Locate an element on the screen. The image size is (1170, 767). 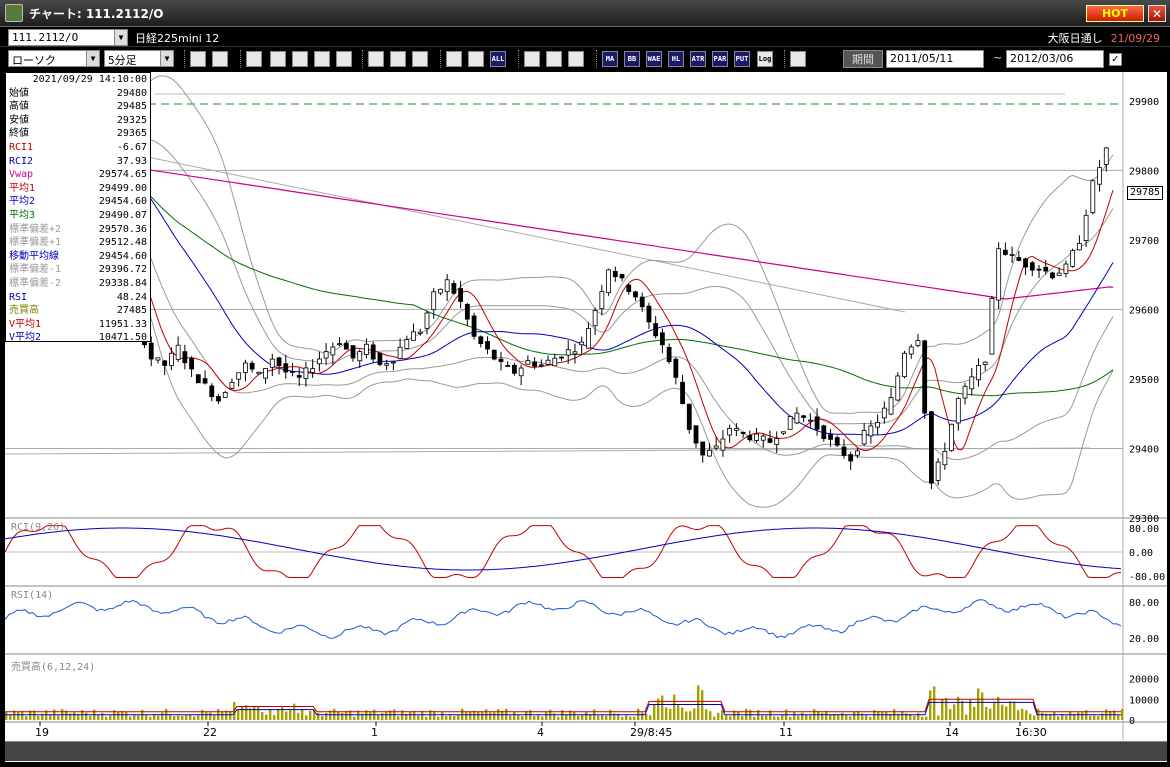
vertical-line-button is located at coordinates (322, 59).